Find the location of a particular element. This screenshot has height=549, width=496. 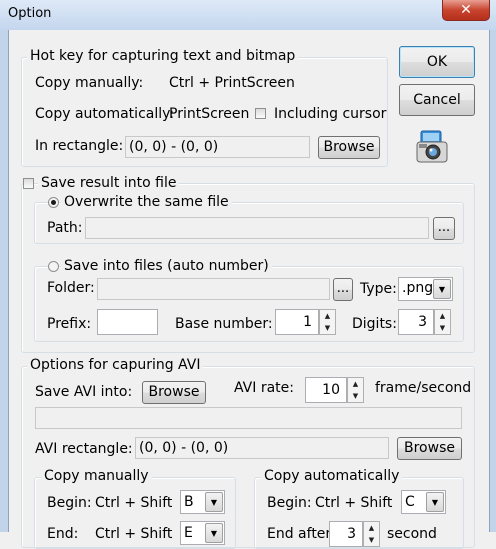

avi-manual-begin-select: B ▼ is located at coordinates (202, 502).